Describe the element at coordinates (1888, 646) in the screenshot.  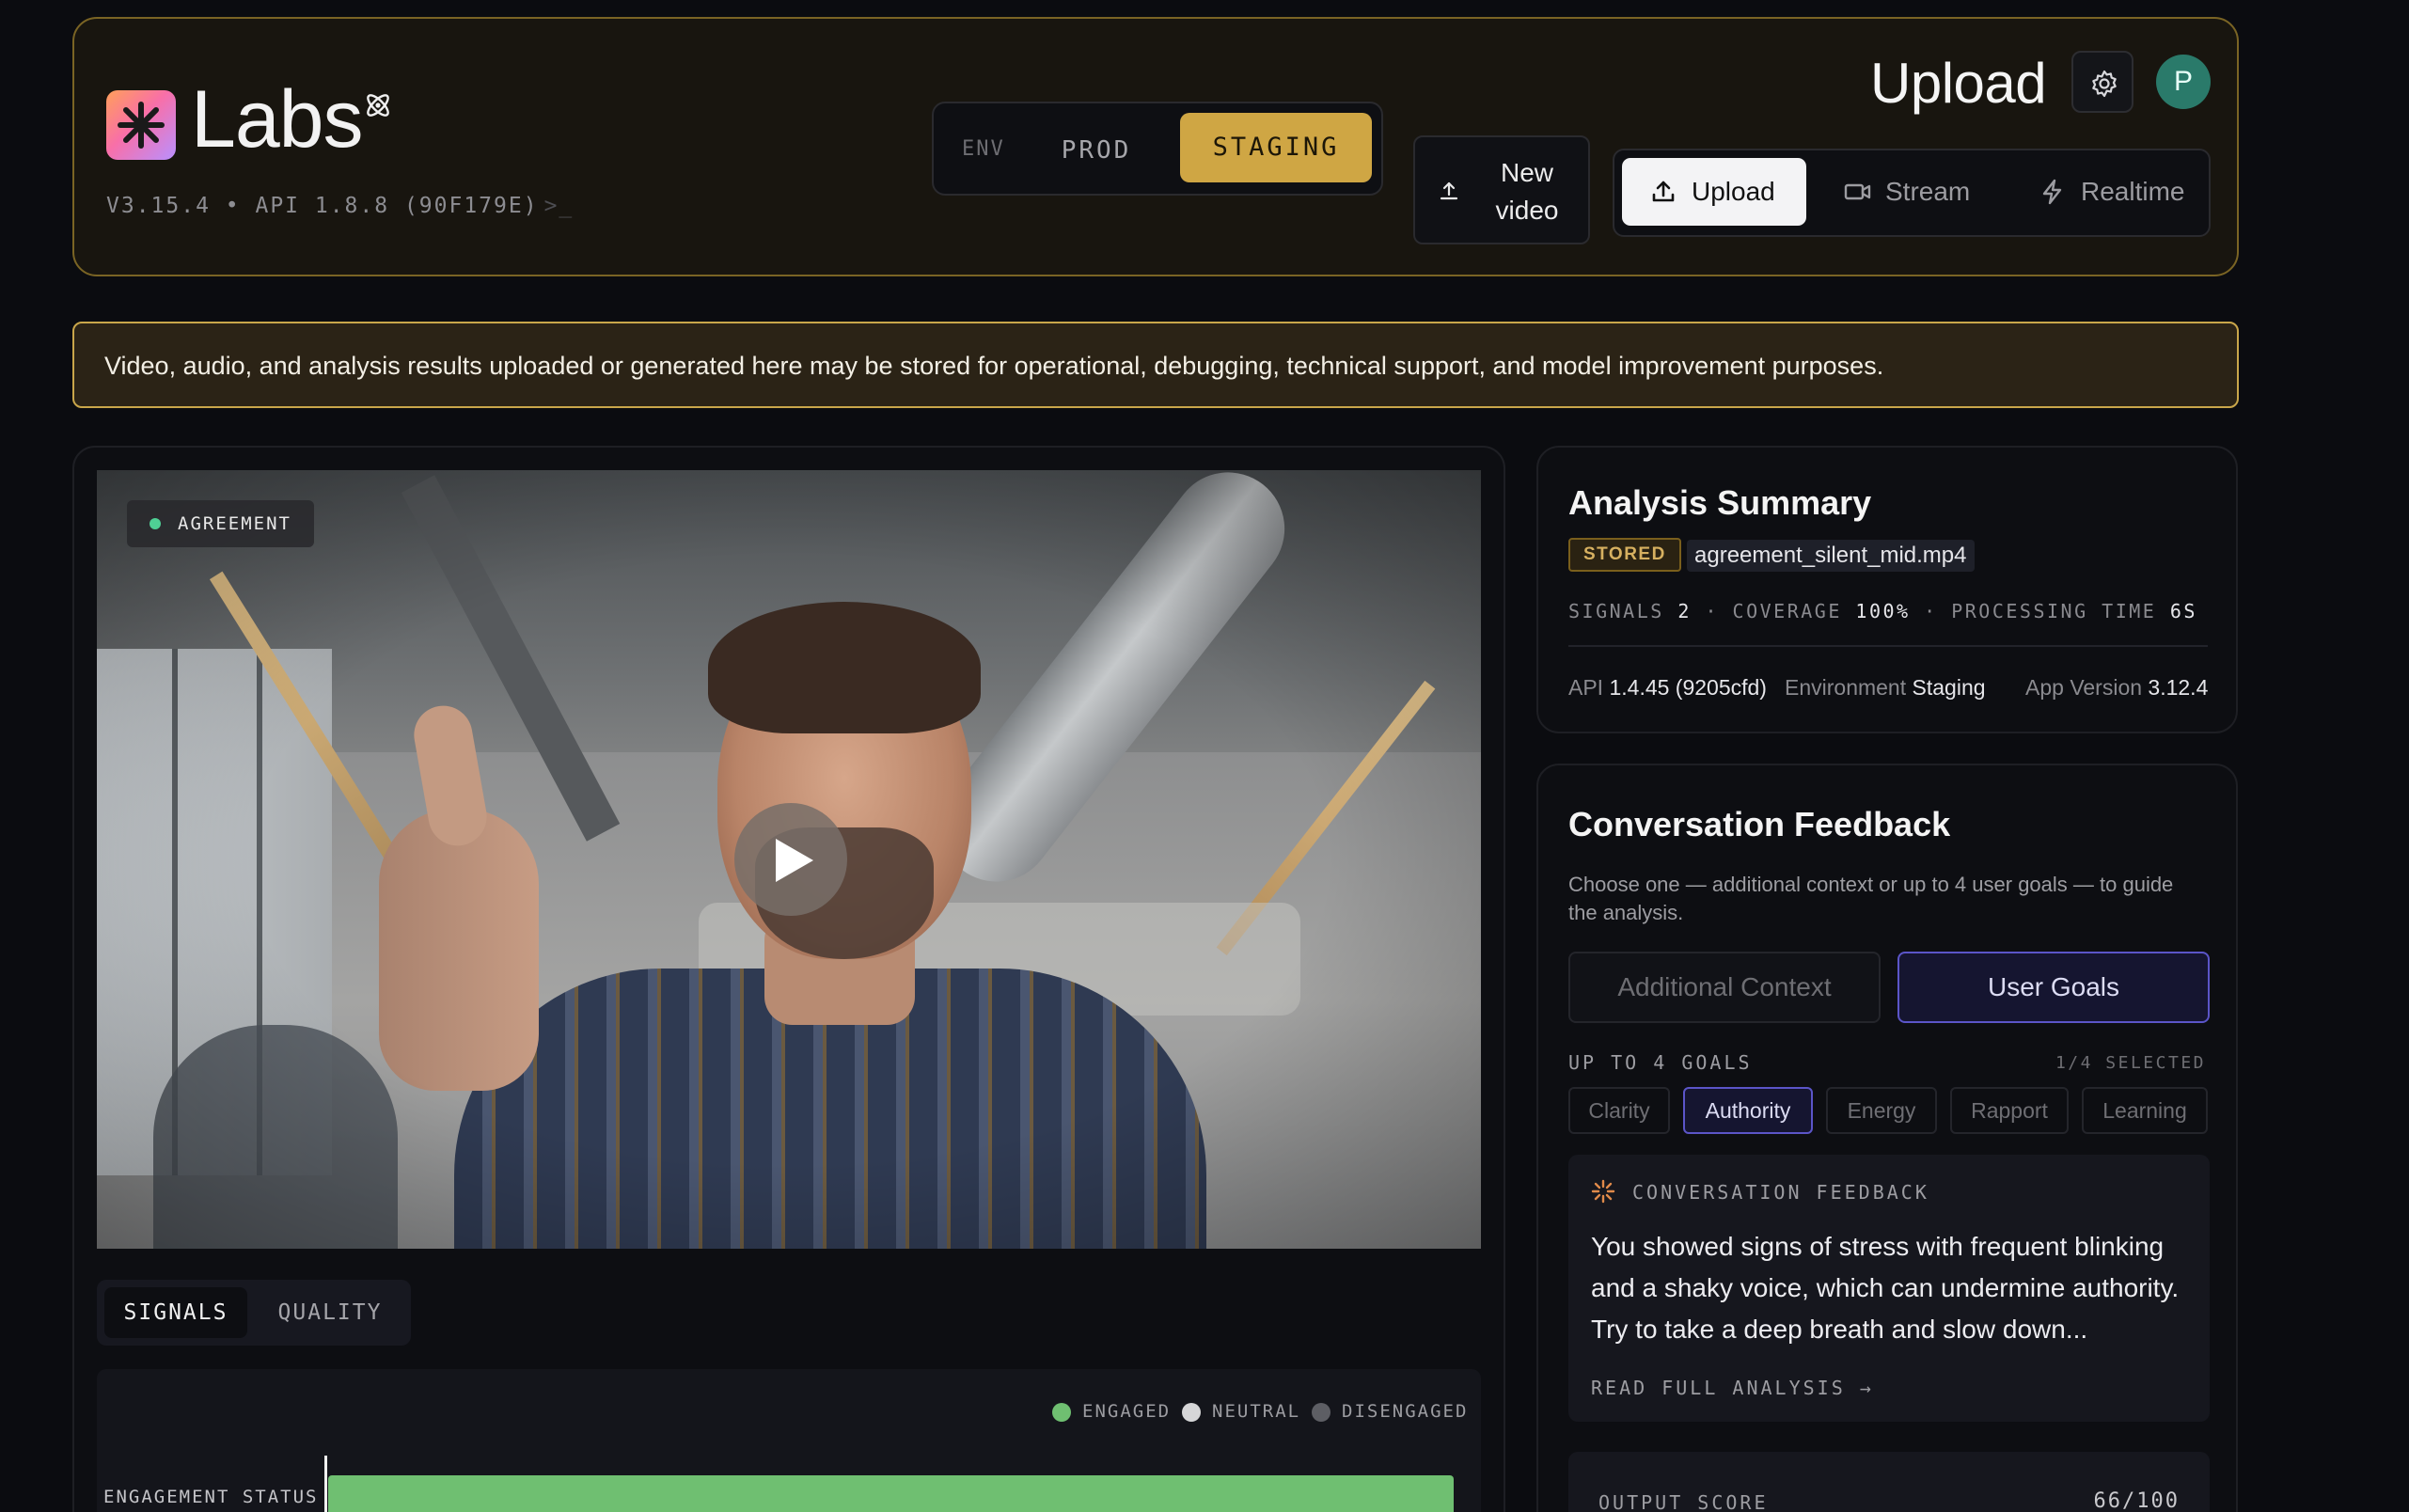
I see `divider` at that location.